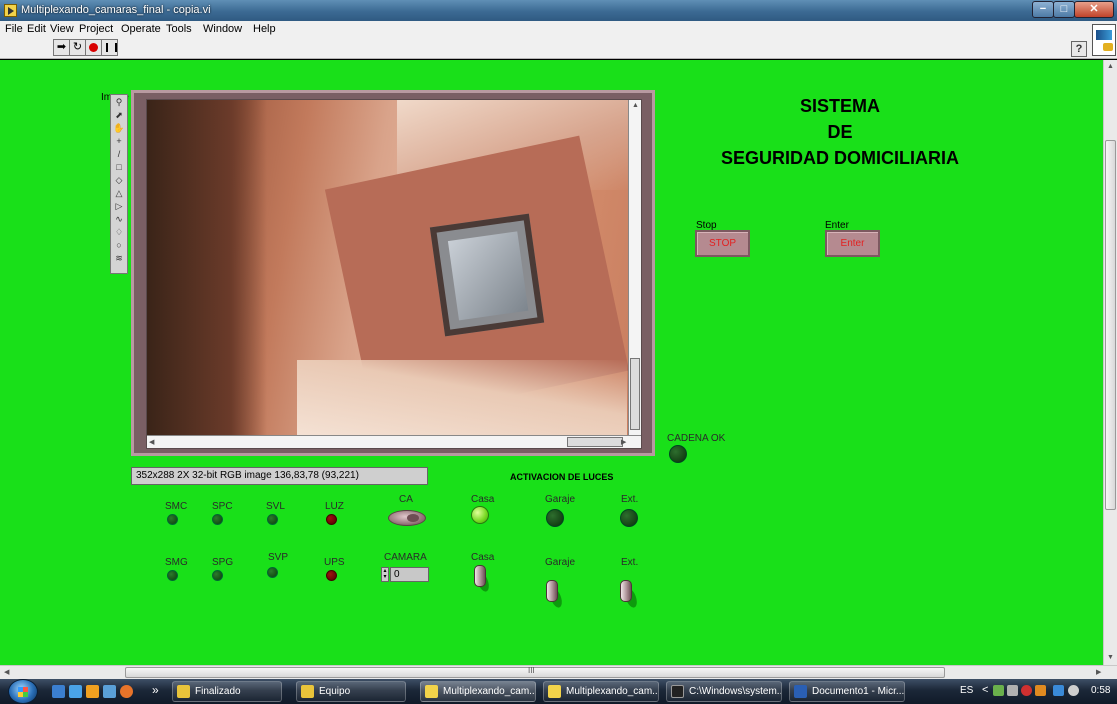  I want to click on svl-led, so click(272, 519).